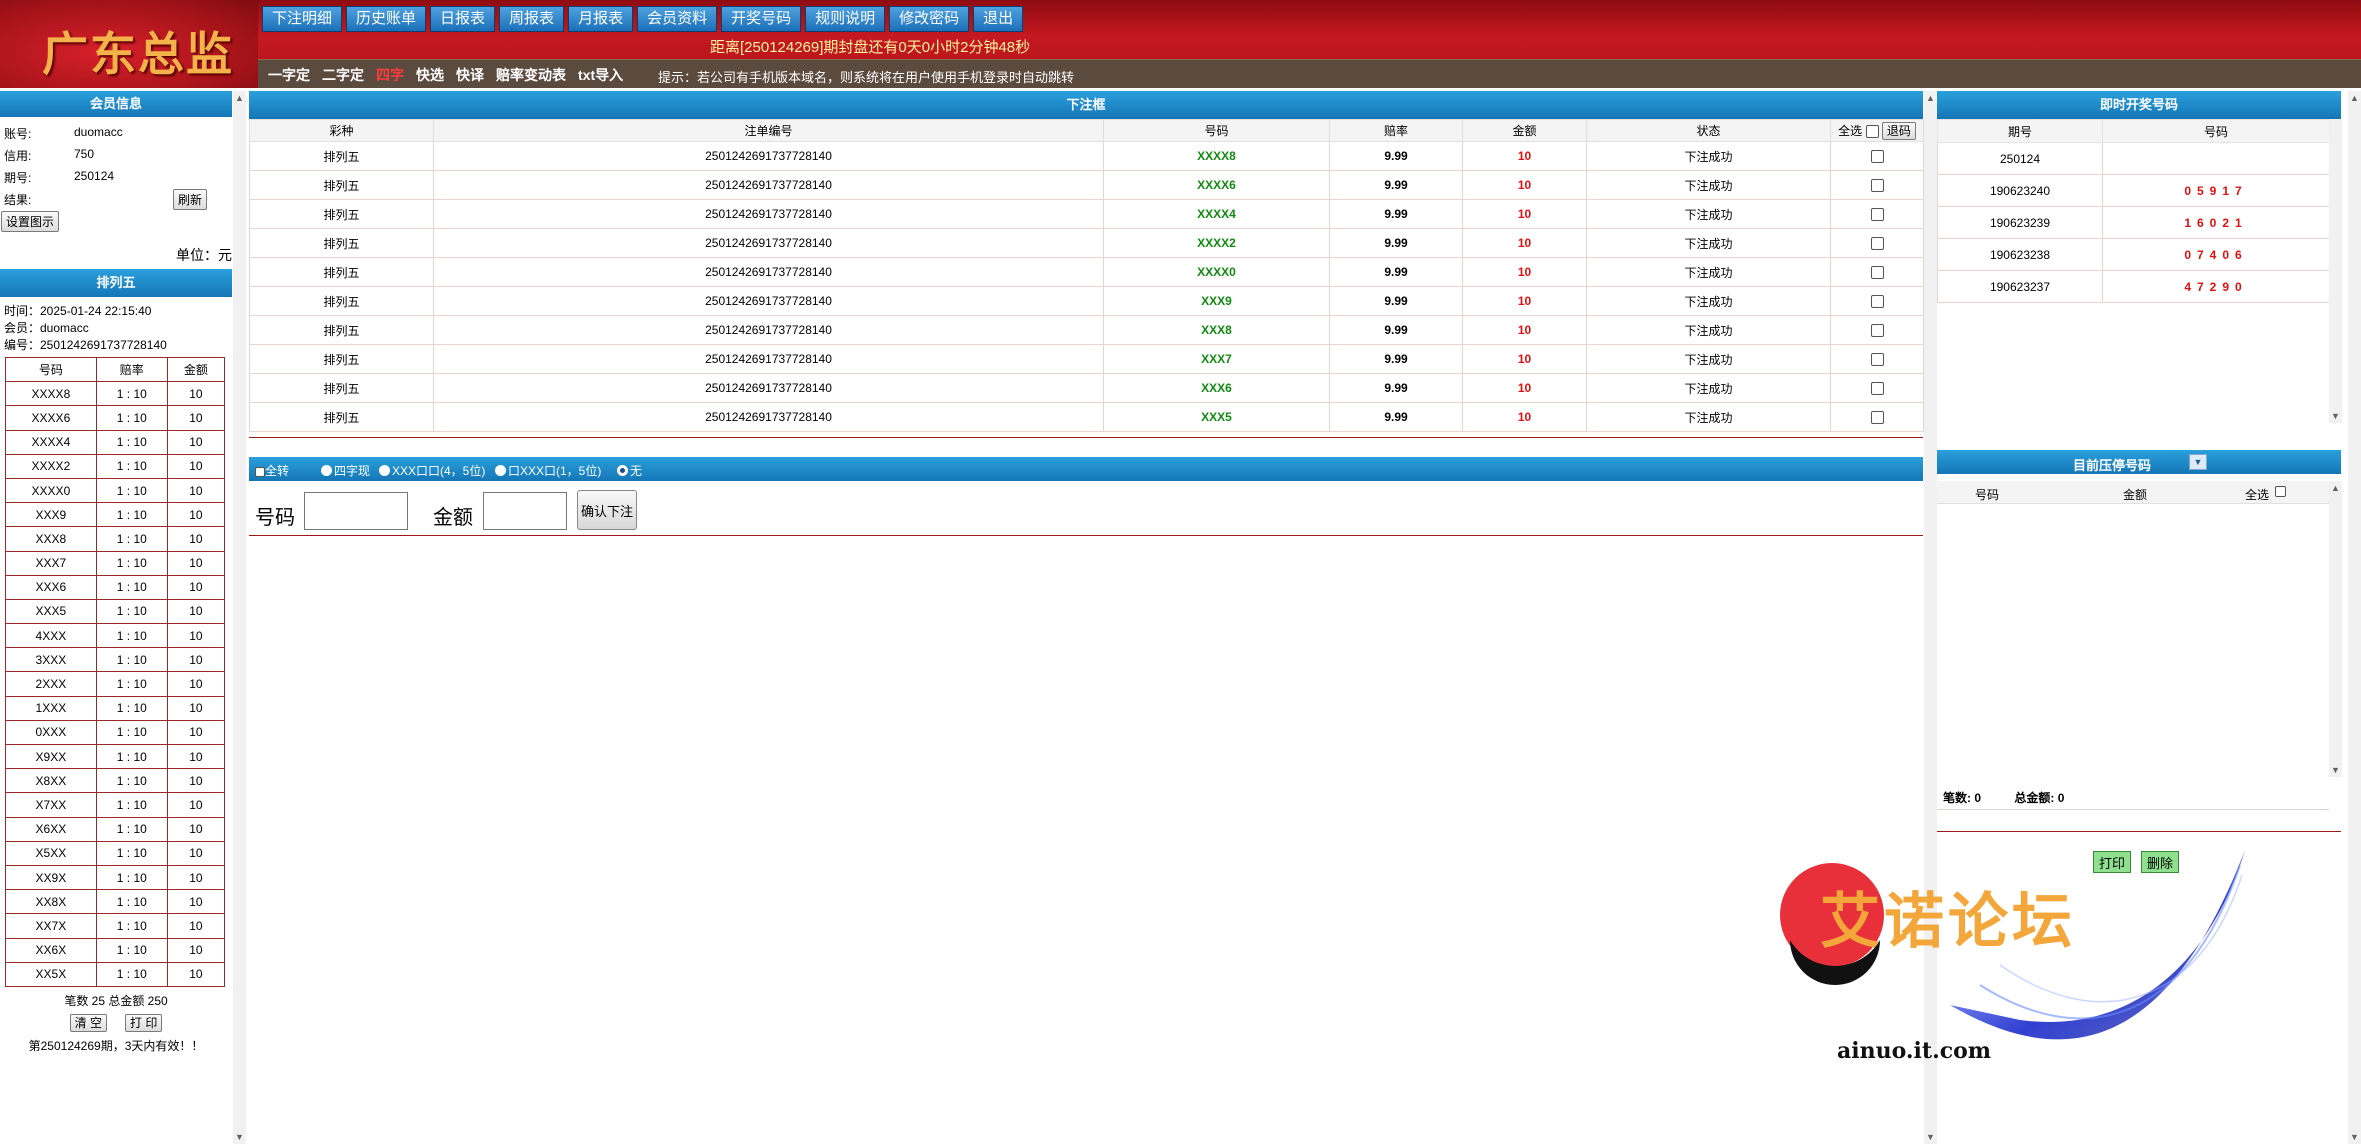  Describe the element at coordinates (2335, 271) in the screenshot. I see `draw-scrollbar: ▼` at that location.